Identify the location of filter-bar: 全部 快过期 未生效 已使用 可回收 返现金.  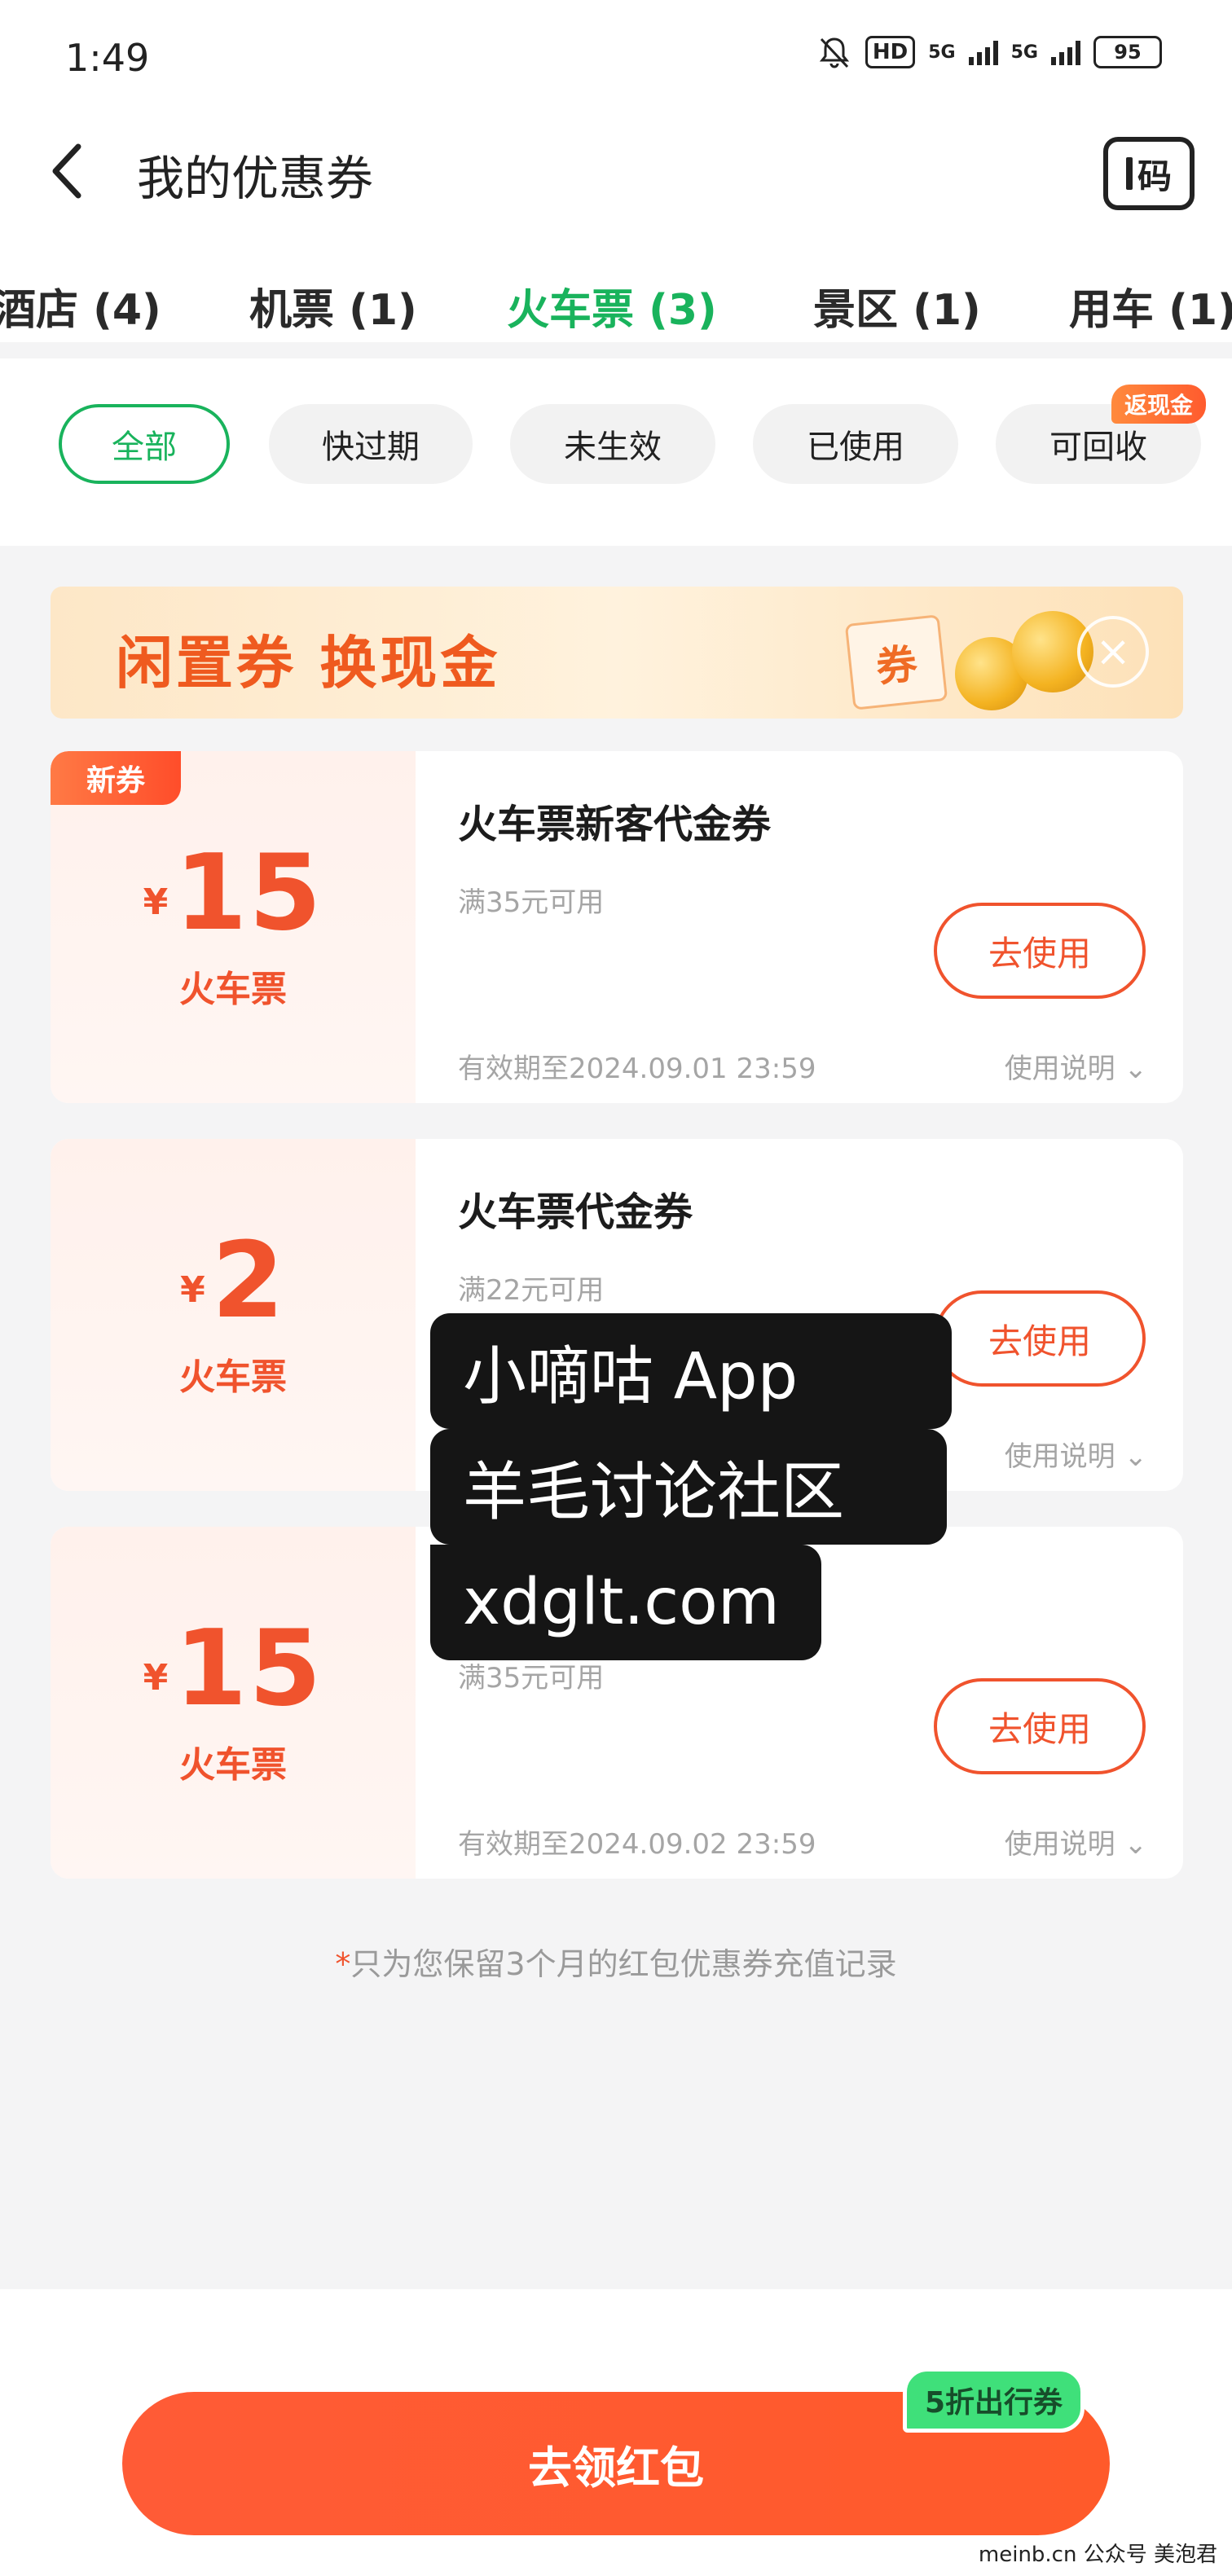
(616, 452).